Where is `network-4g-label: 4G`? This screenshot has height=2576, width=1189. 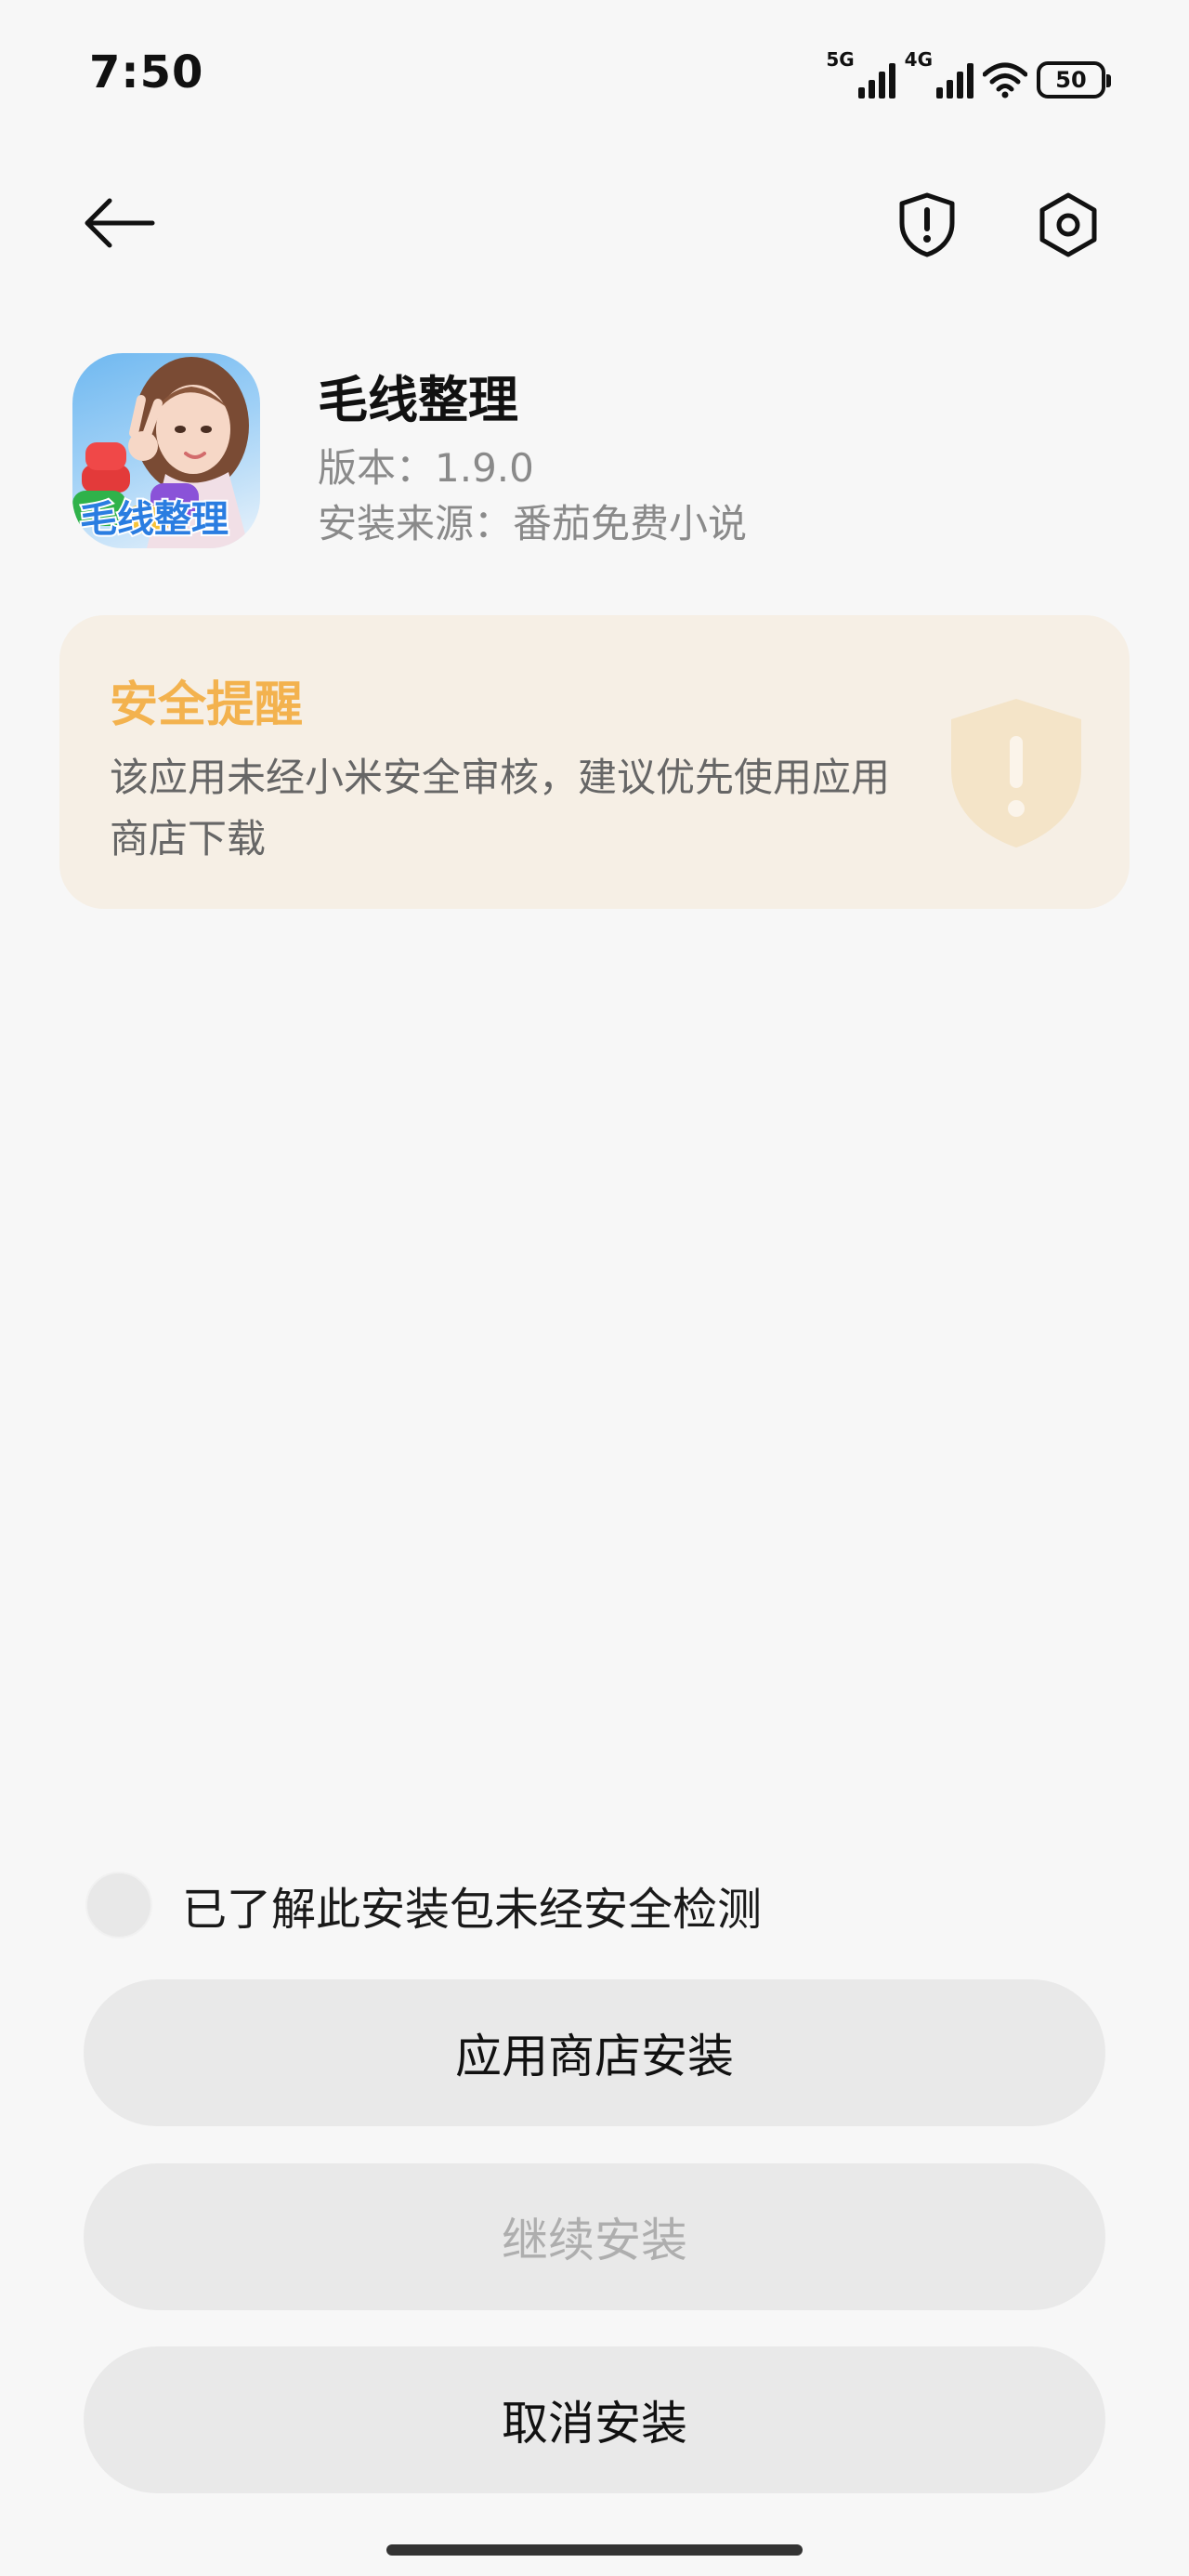 network-4g-label: 4G is located at coordinates (918, 59).